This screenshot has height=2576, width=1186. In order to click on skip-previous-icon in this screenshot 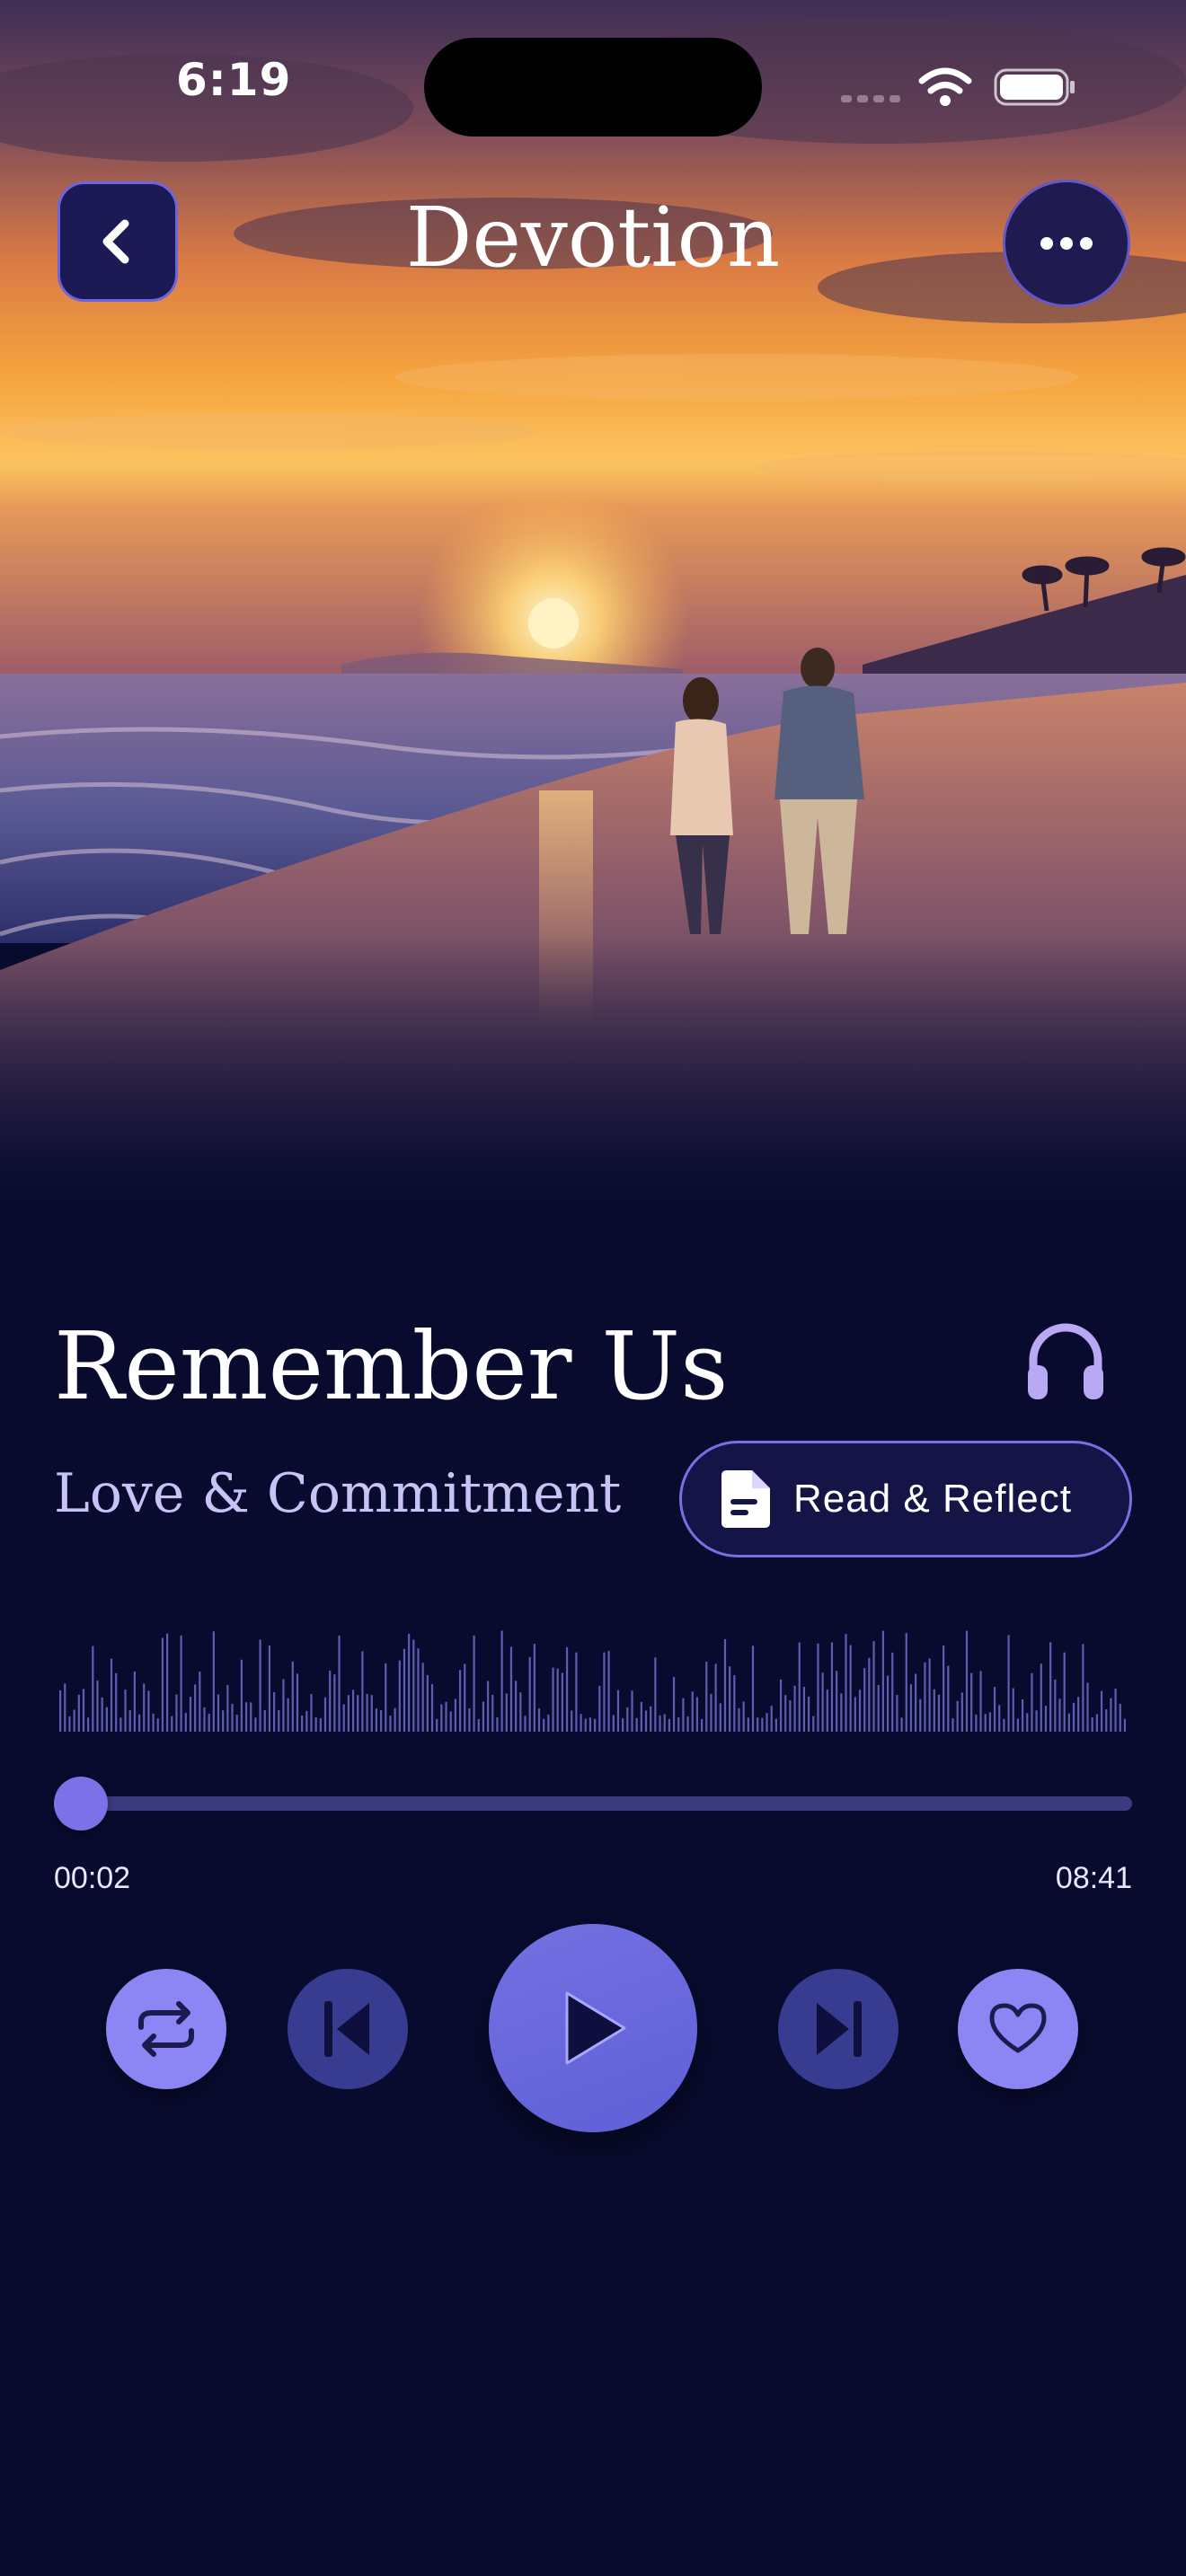, I will do `click(346, 2029)`.